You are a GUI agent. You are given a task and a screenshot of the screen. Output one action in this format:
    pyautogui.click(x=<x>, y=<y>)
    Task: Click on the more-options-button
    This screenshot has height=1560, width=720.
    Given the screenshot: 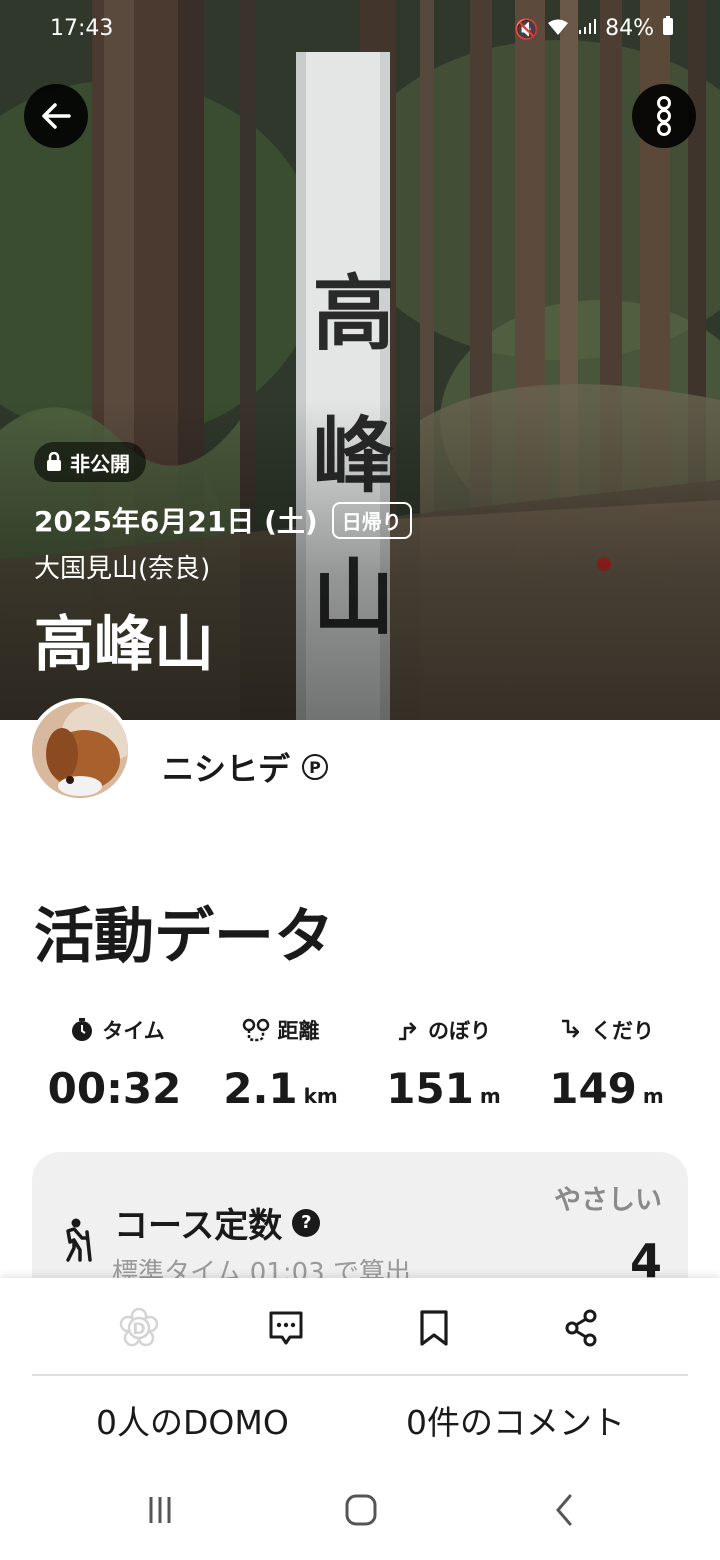 What is the action you would take?
    pyautogui.click(x=664, y=116)
    